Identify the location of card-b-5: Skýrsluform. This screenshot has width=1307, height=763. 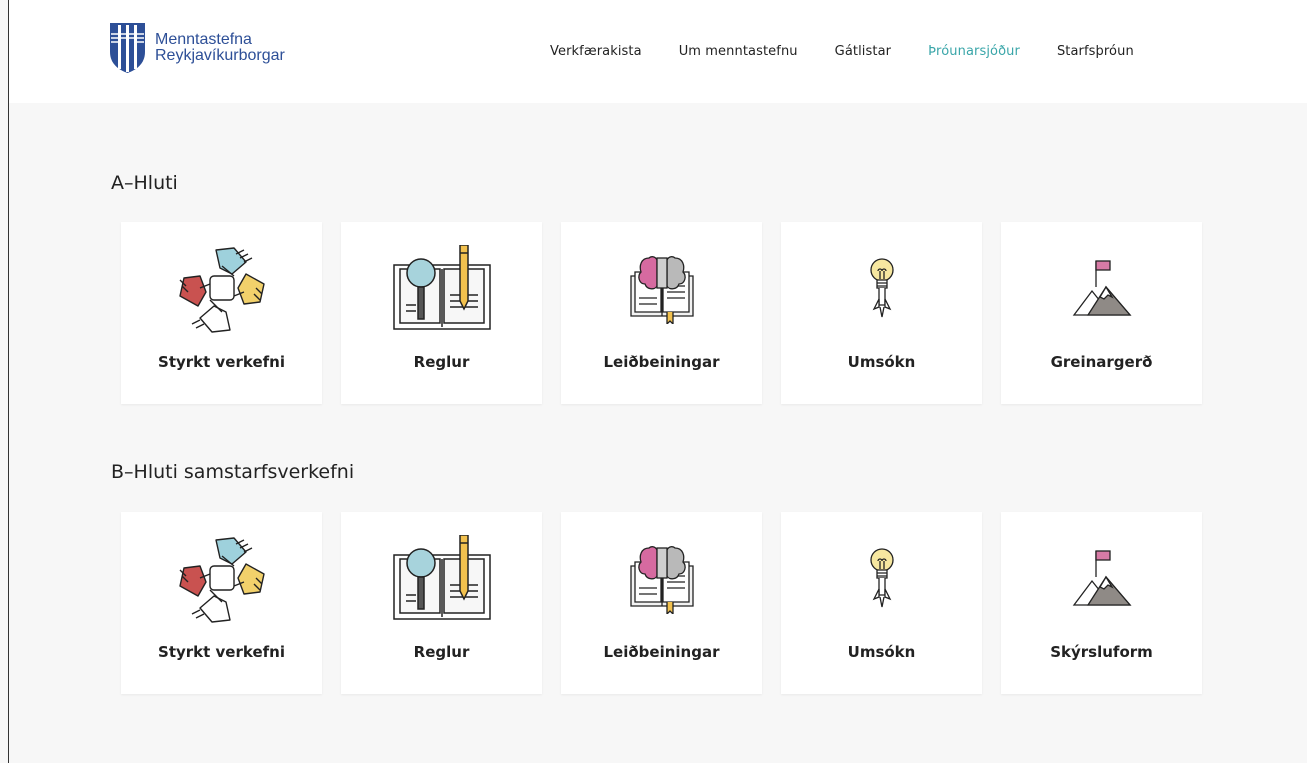
(1101, 603).